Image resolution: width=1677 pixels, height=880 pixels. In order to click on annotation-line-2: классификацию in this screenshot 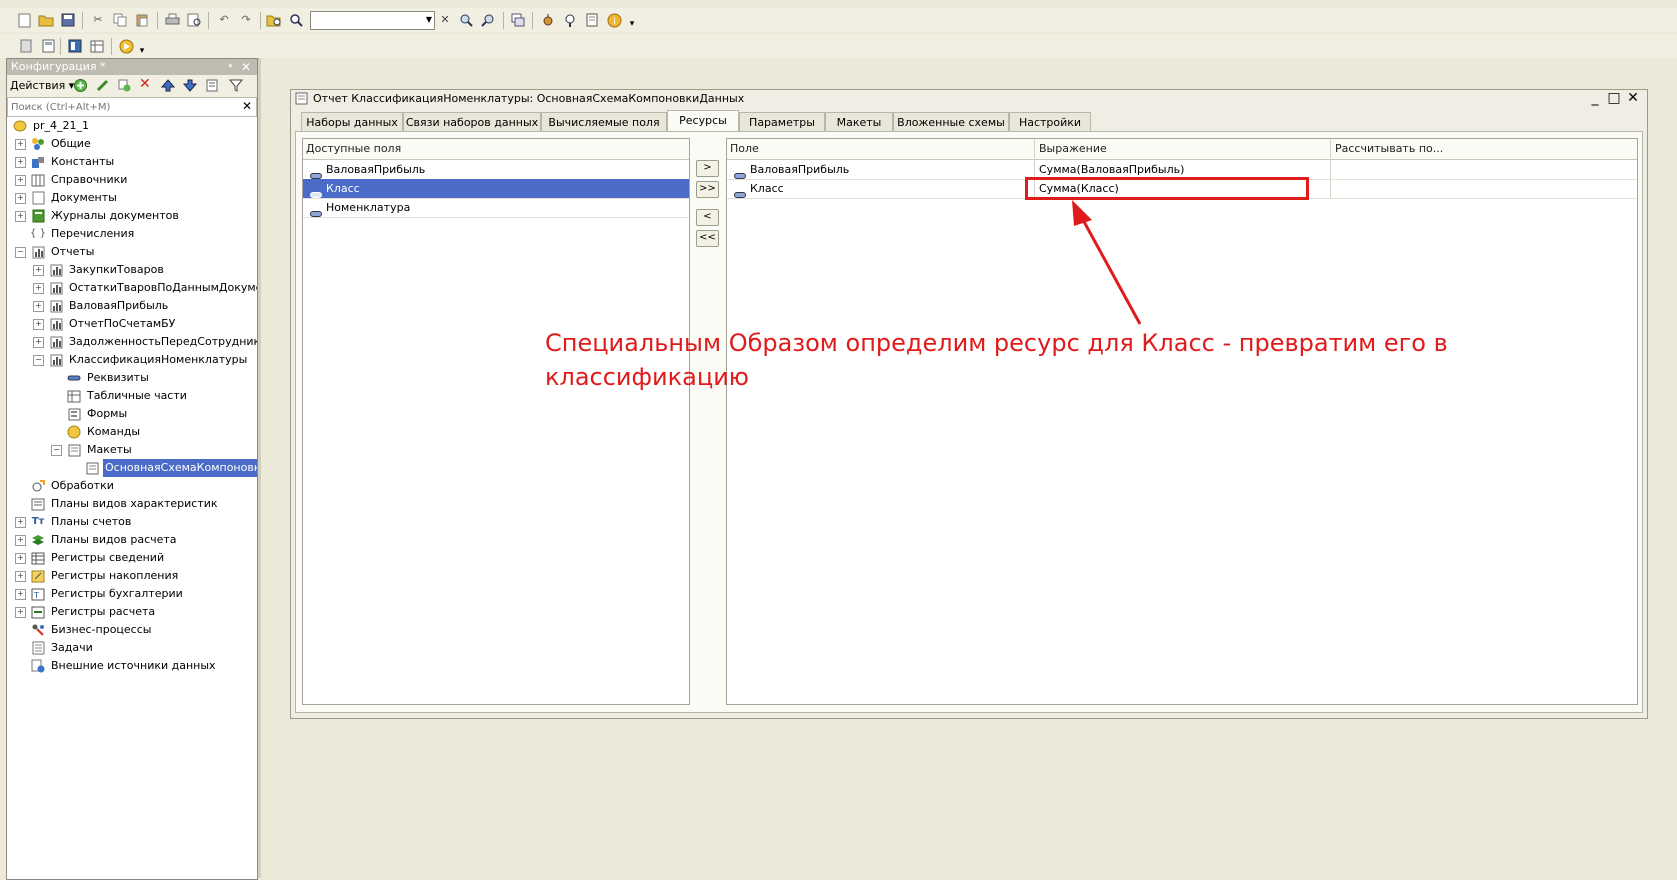, I will do `click(647, 377)`.